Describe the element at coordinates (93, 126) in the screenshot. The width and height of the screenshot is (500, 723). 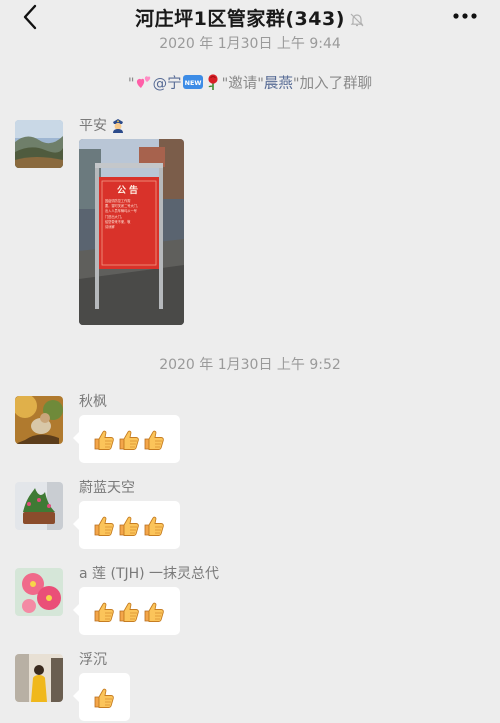
I see `sender-name-text: 平安` at that location.